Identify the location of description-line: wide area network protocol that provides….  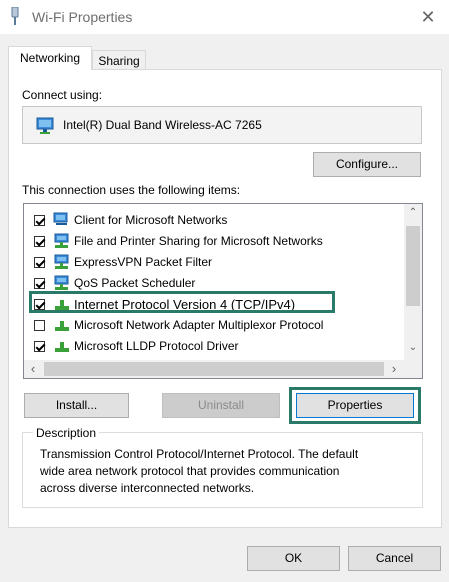
(190, 471).